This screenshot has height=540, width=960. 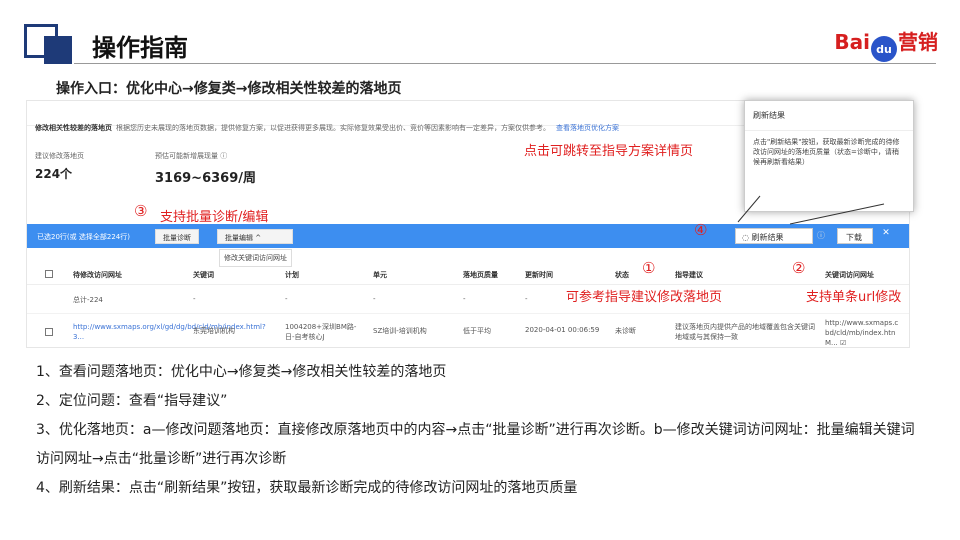 I want to click on annotation-url-edit: 支持单条url修改, so click(x=854, y=297).